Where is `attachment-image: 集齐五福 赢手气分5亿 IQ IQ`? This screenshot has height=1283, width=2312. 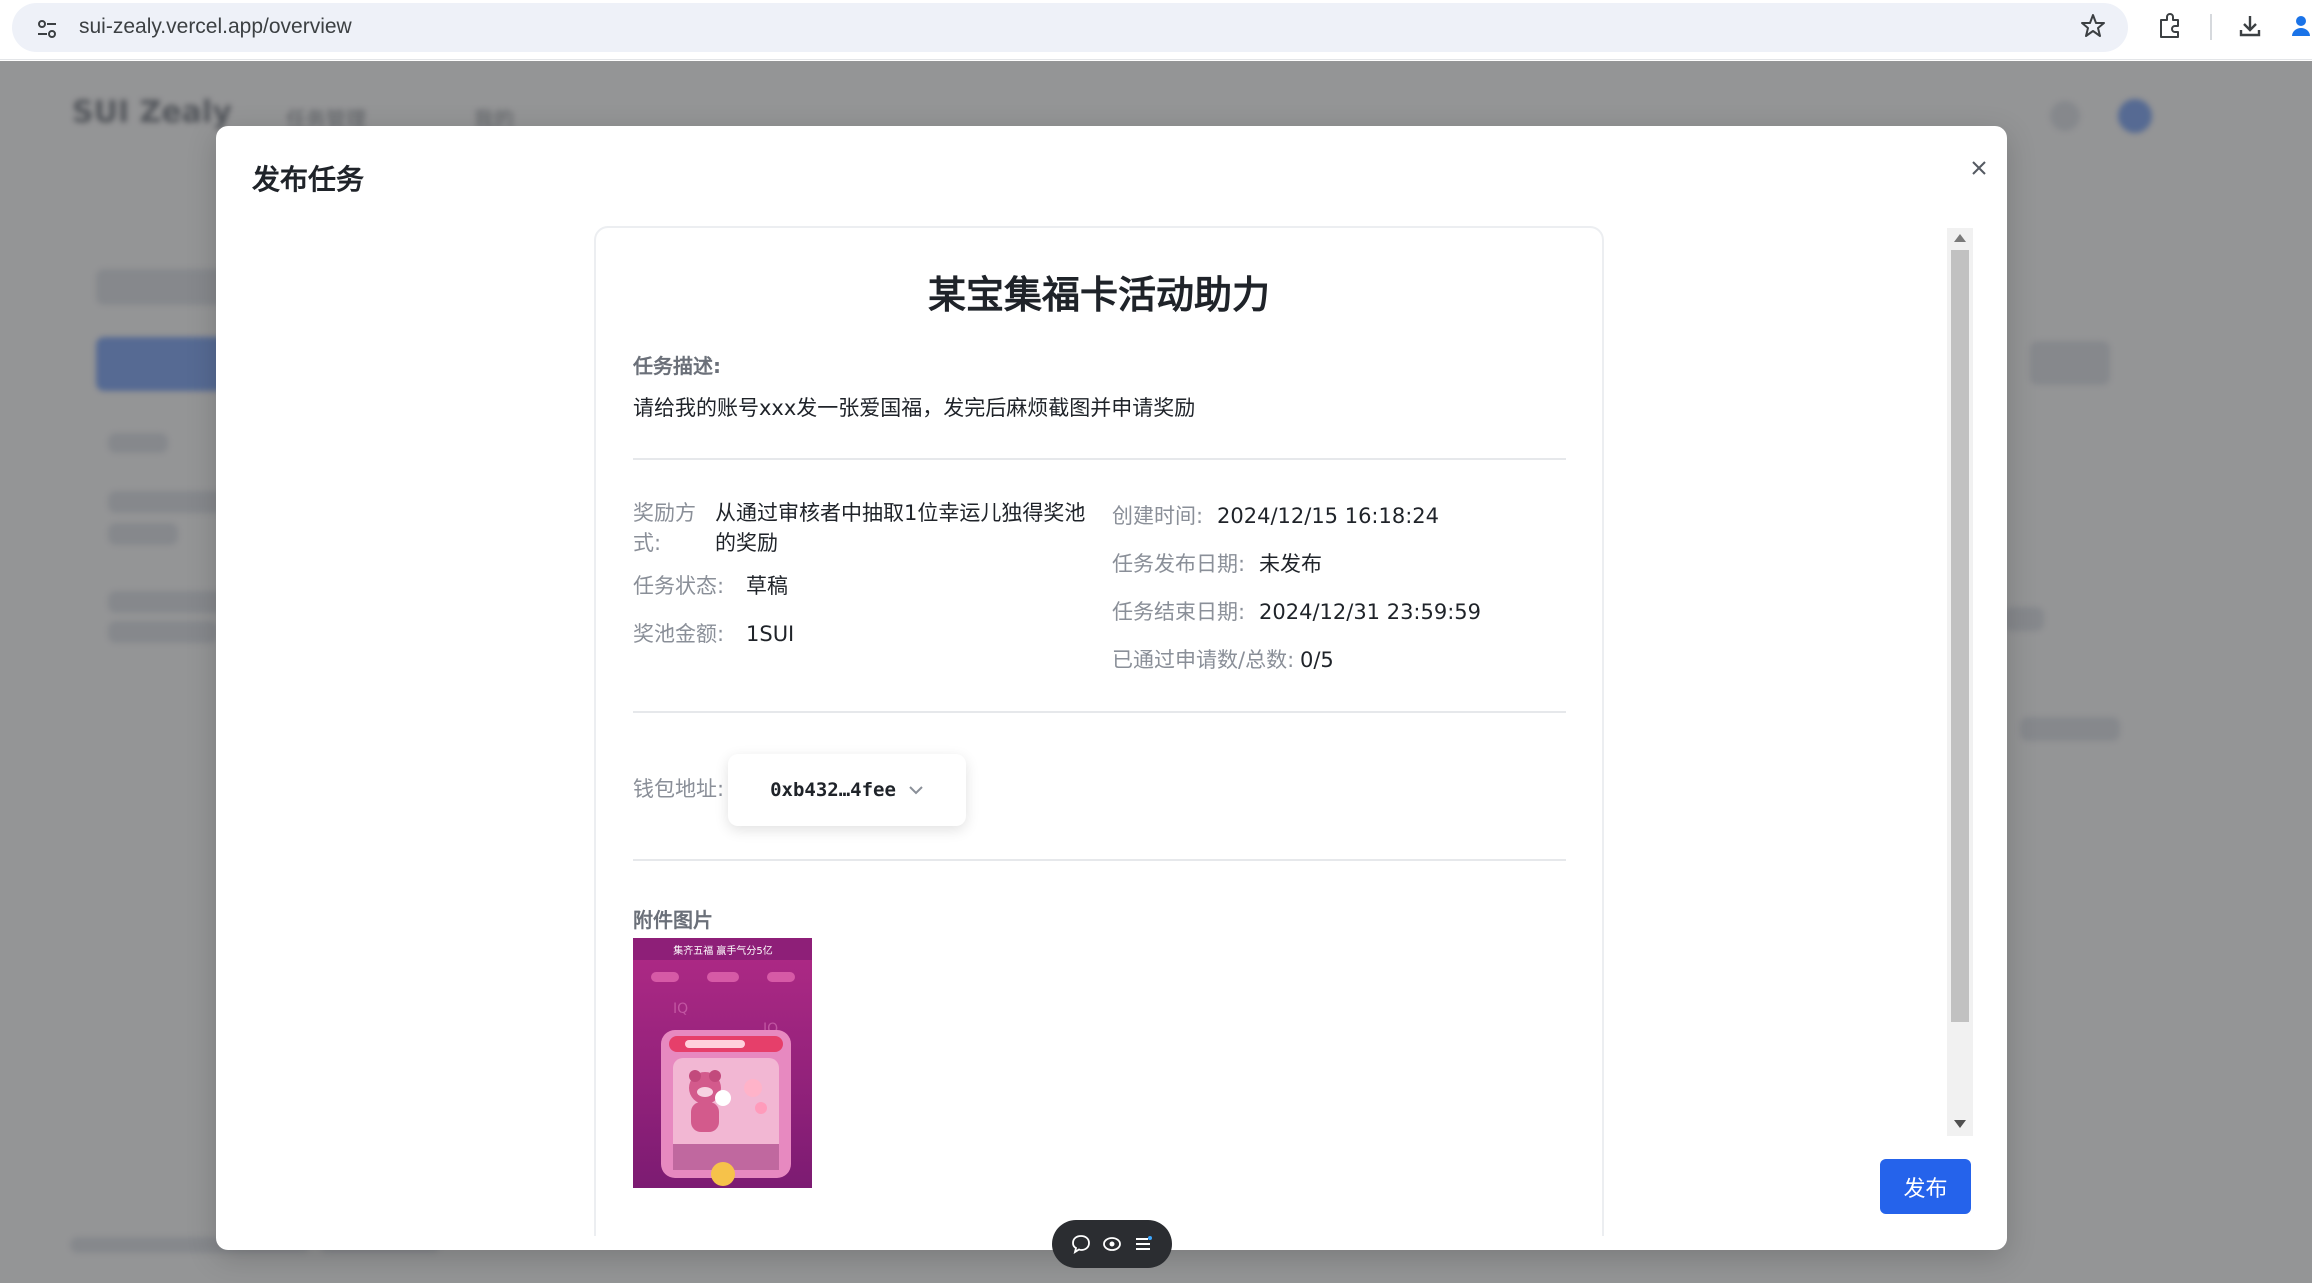
attachment-image: 集齐五福 赢手气分5亿 IQ IQ is located at coordinates (722, 1063).